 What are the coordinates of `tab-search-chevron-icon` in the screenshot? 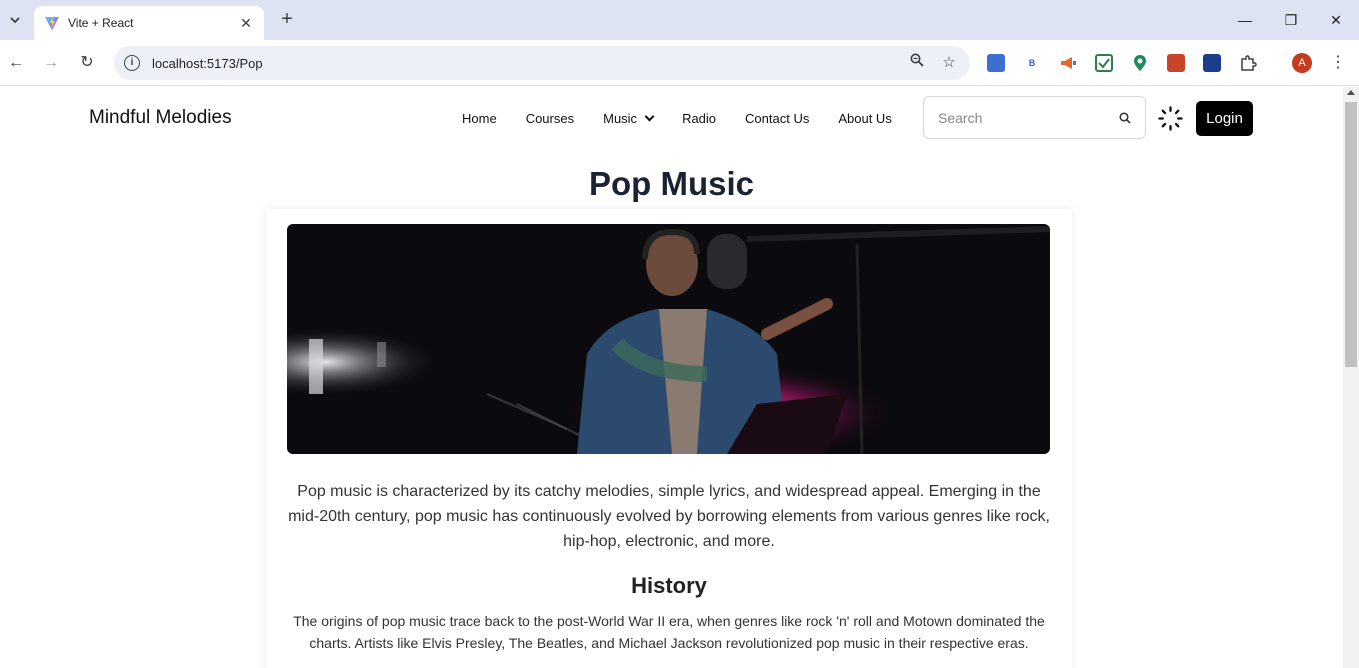 It's located at (15, 20).